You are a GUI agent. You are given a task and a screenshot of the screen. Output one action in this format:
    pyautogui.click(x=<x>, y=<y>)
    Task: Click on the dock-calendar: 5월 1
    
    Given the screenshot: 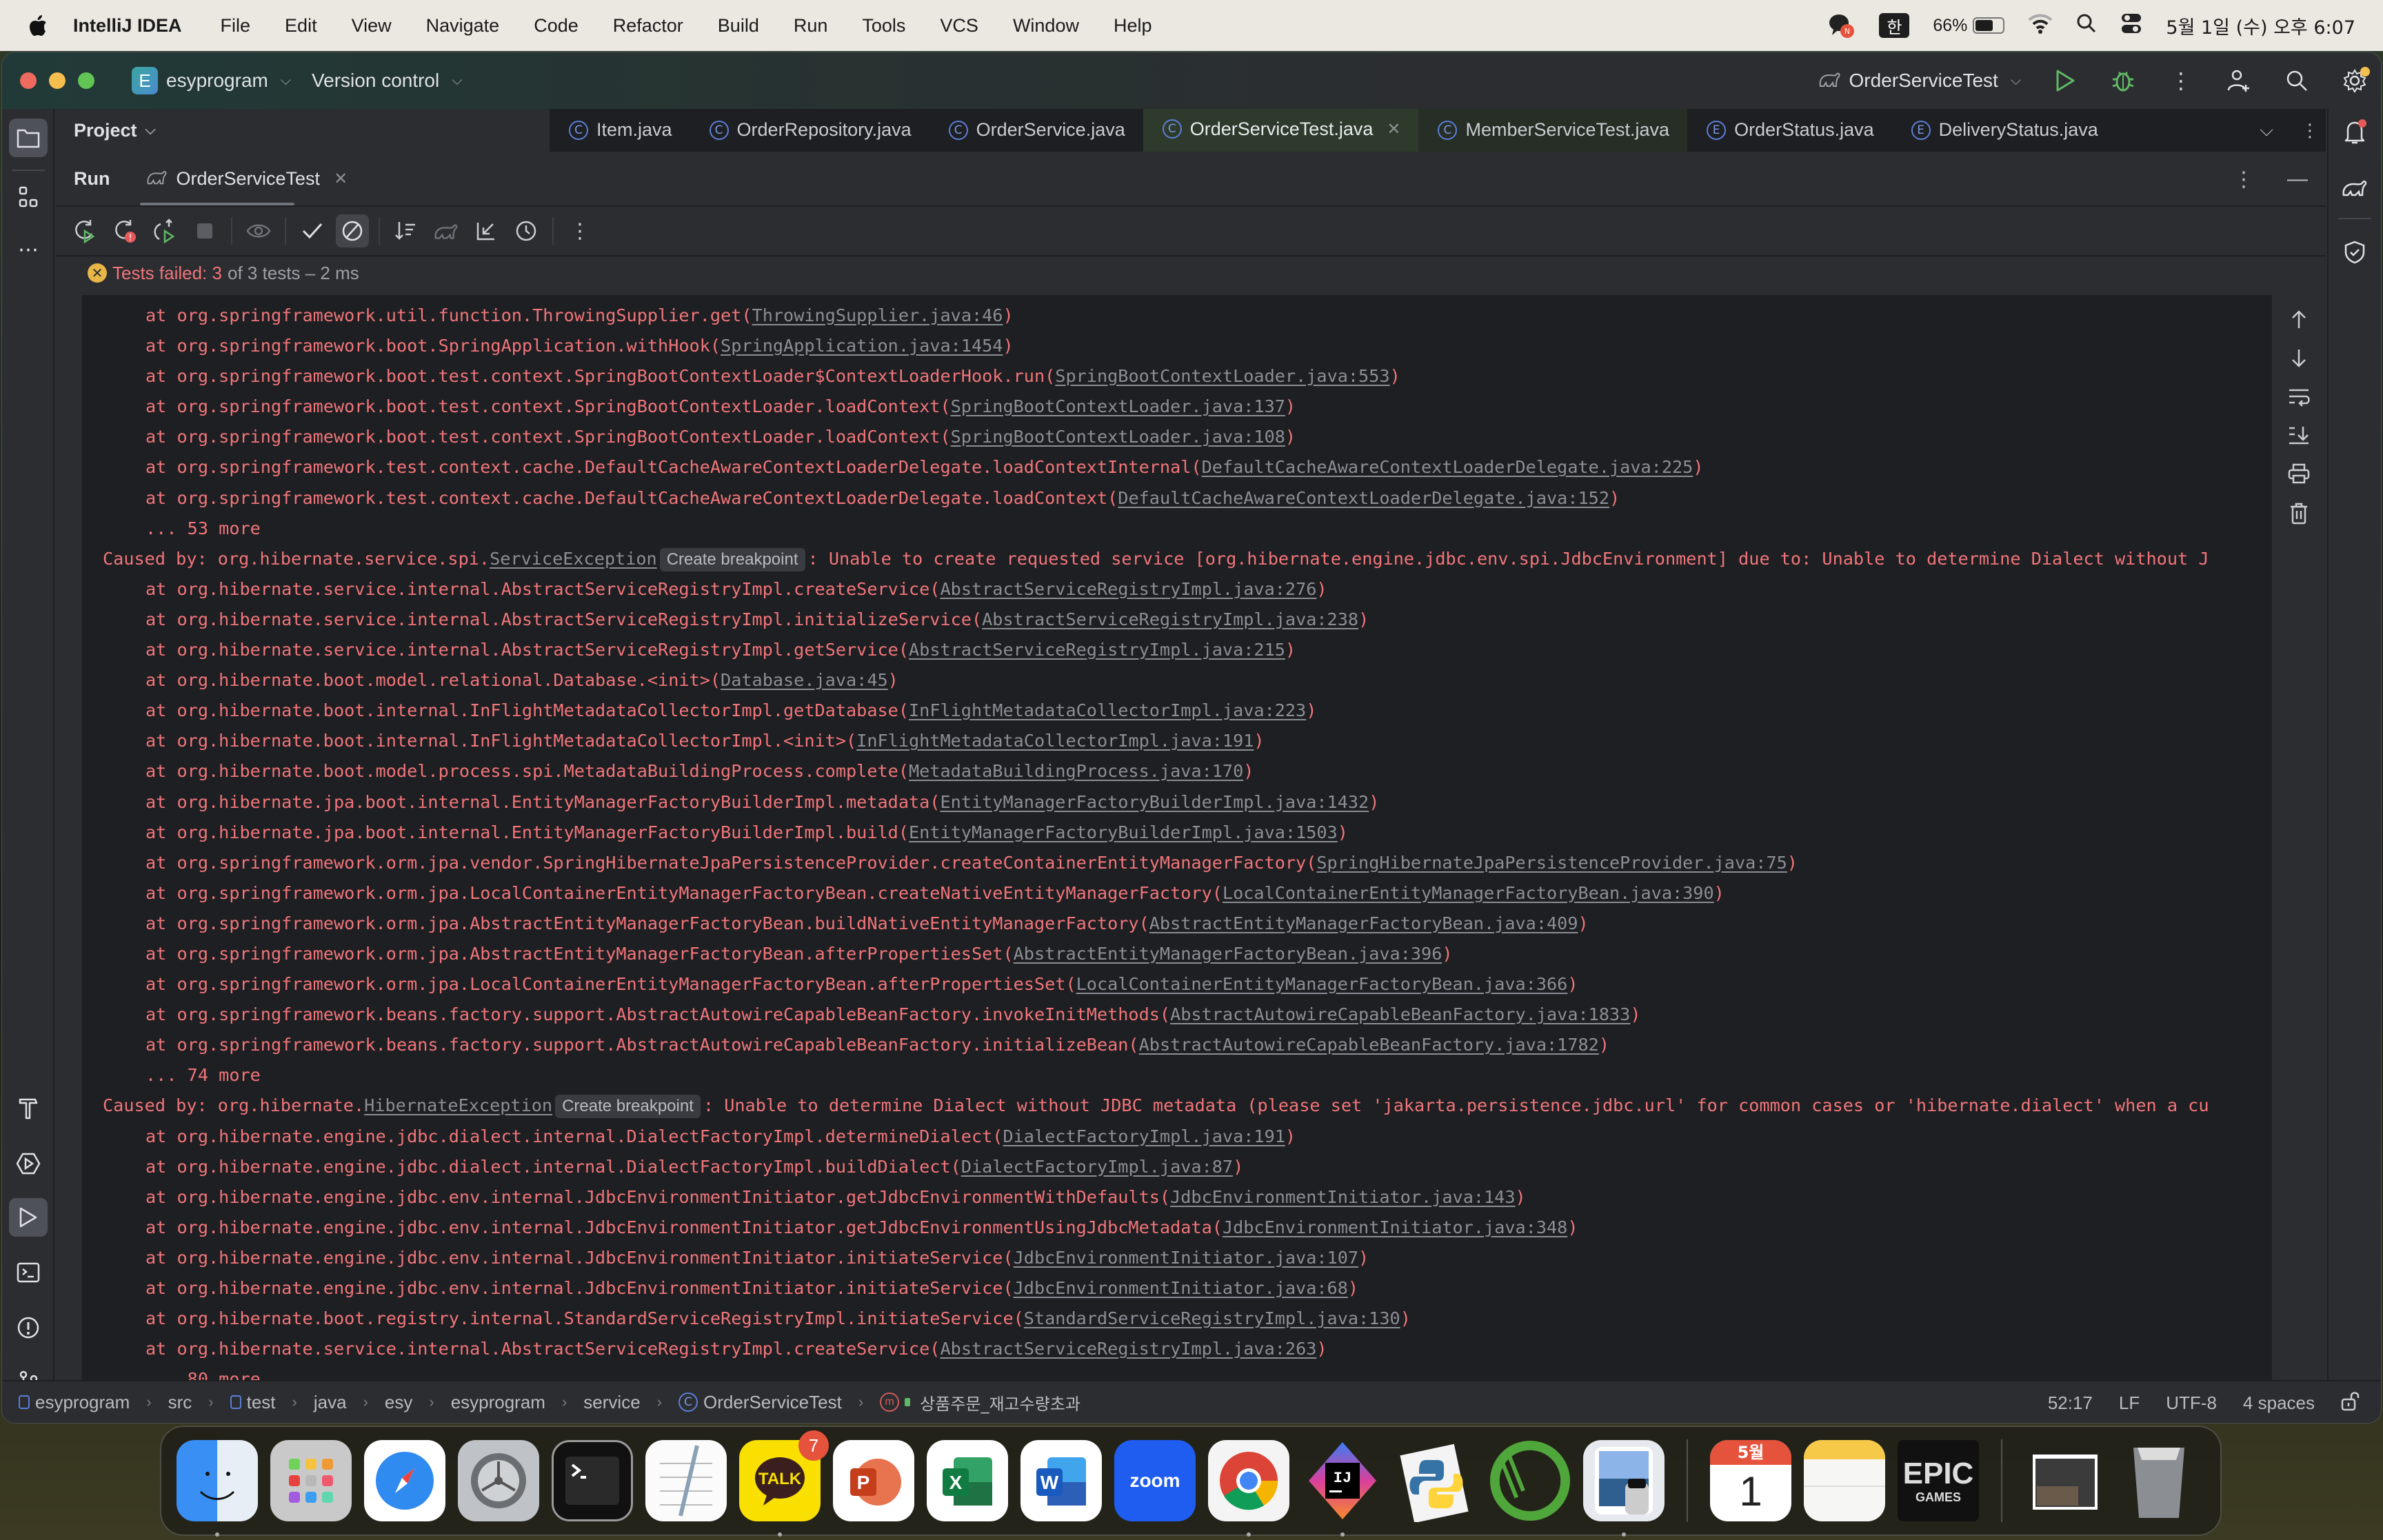 What is the action you would take?
    pyautogui.click(x=1750, y=1481)
    